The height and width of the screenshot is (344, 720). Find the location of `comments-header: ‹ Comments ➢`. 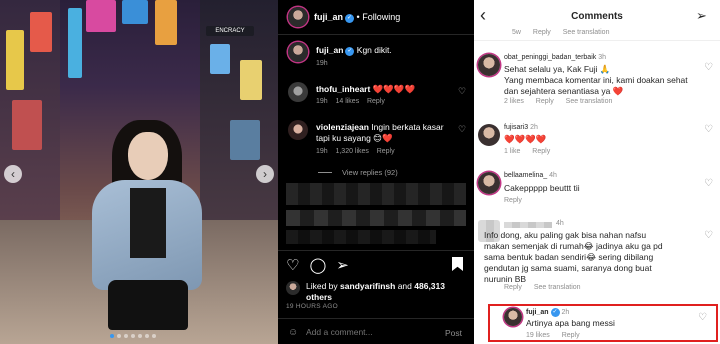

comments-header: ‹ Comments ➢ is located at coordinates (597, 16).